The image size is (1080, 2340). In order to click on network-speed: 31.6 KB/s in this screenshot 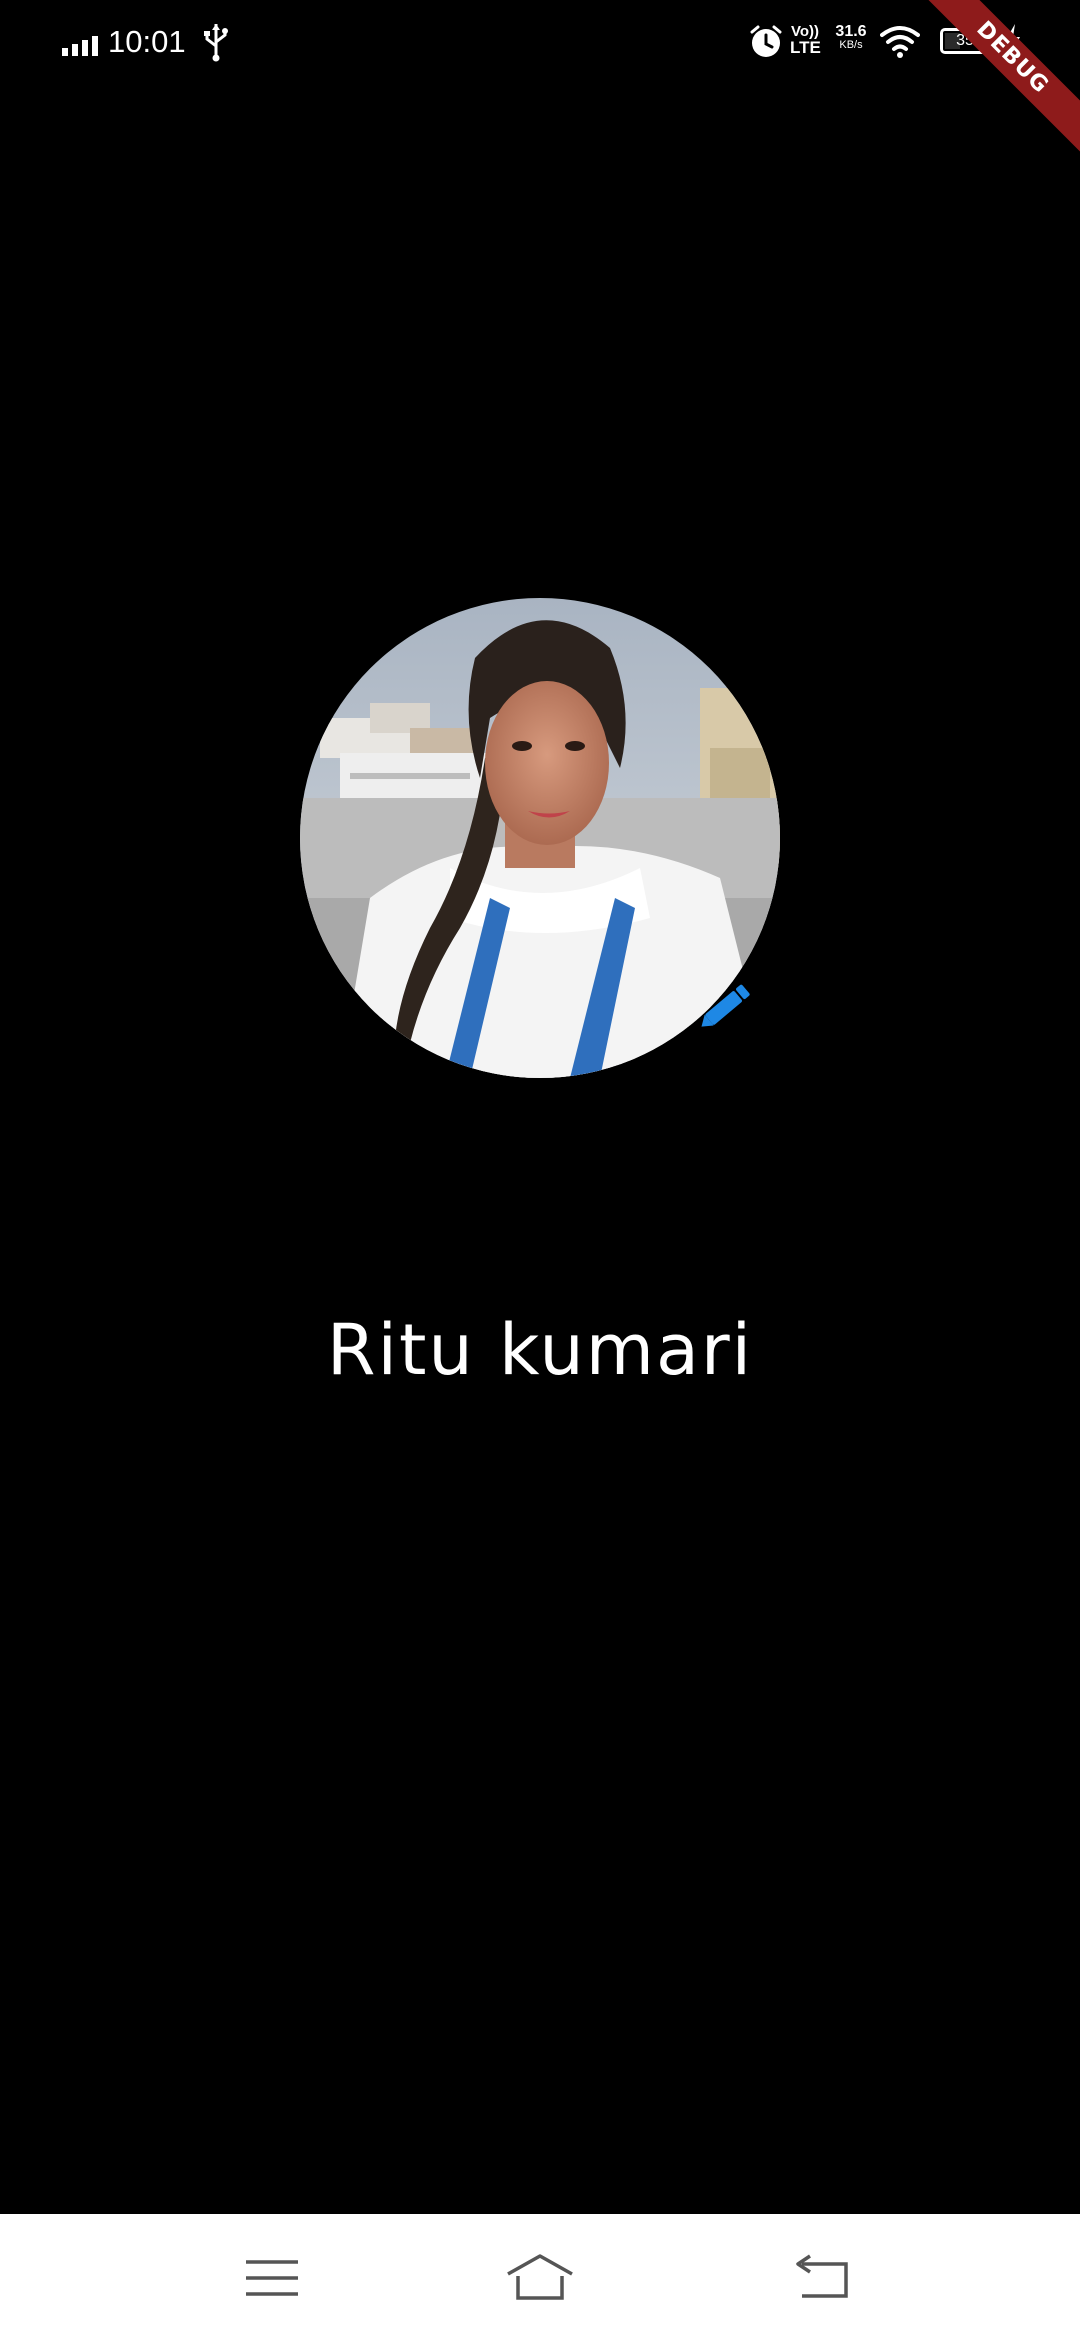, I will do `click(851, 37)`.